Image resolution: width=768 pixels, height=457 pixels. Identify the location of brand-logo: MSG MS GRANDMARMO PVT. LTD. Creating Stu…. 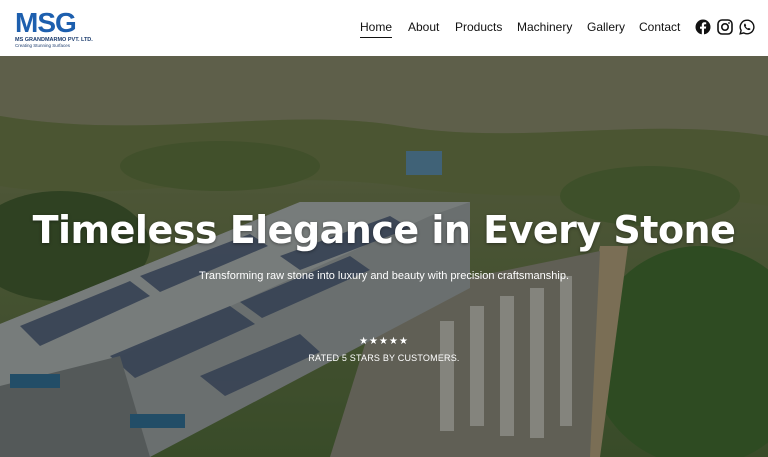
(54, 28).